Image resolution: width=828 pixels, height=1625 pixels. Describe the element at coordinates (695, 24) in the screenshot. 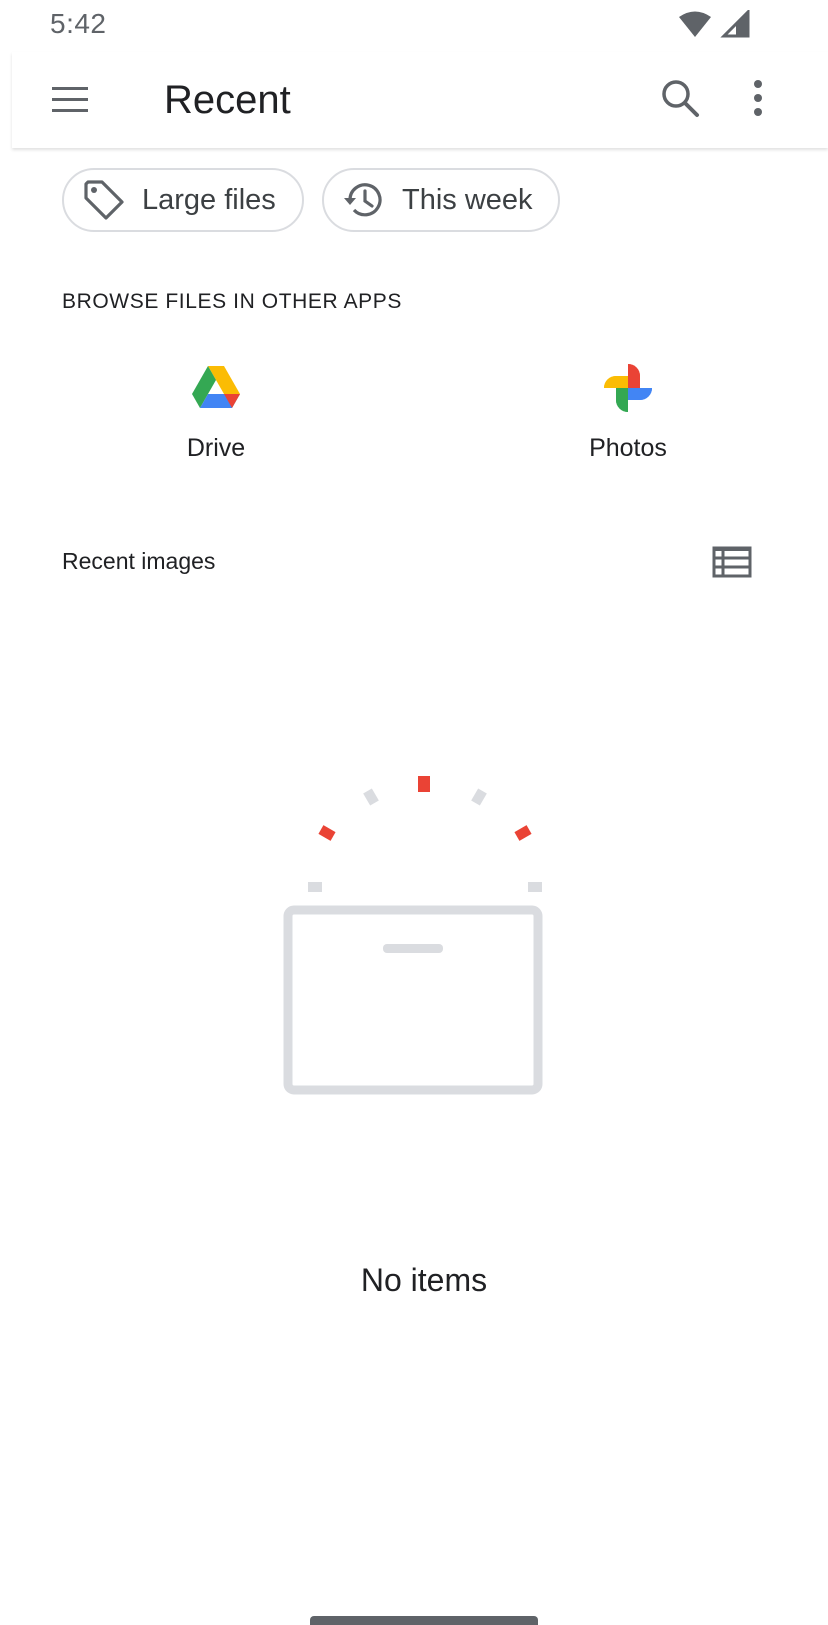

I see `wifi-icon` at that location.